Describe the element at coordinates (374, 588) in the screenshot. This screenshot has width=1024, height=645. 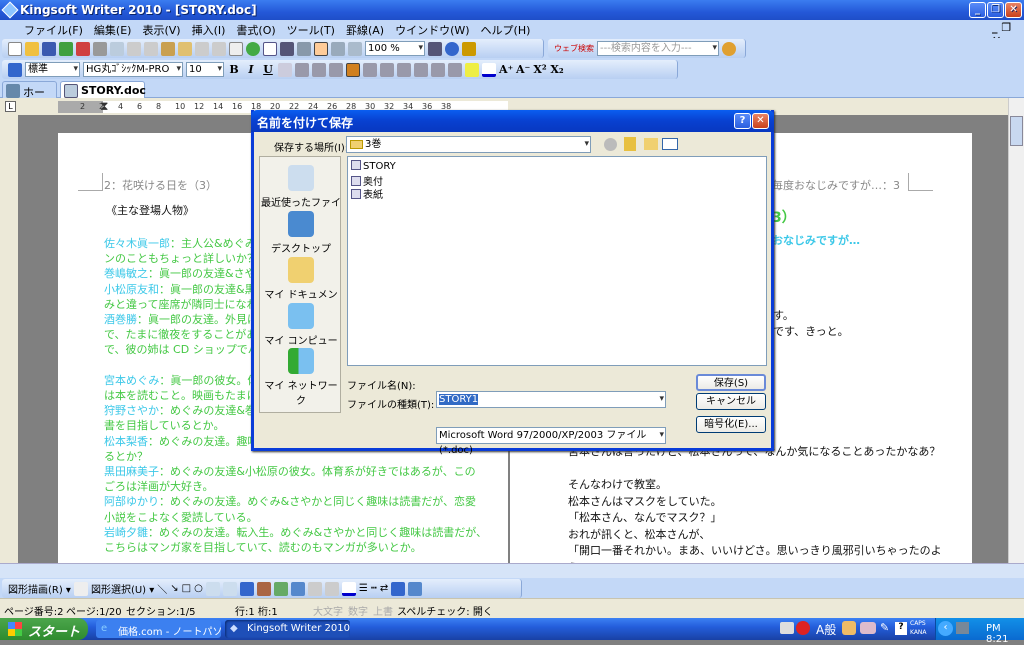
I see `dash-style-icon: ┅` at that location.